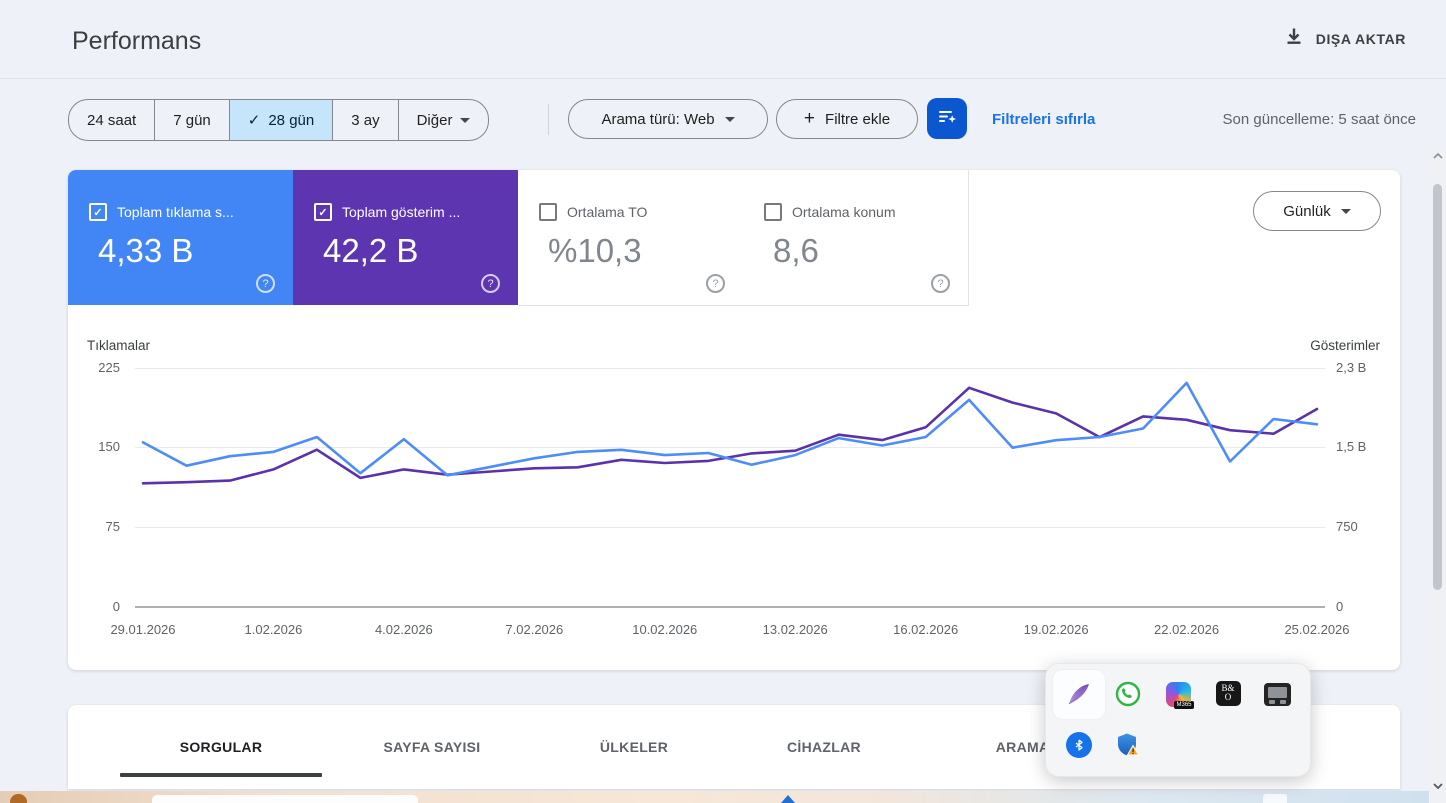 The image size is (1446, 803). What do you see at coordinates (668, 119) in the screenshot?
I see `search-type-dropdown: Arama türü: Web` at bounding box center [668, 119].